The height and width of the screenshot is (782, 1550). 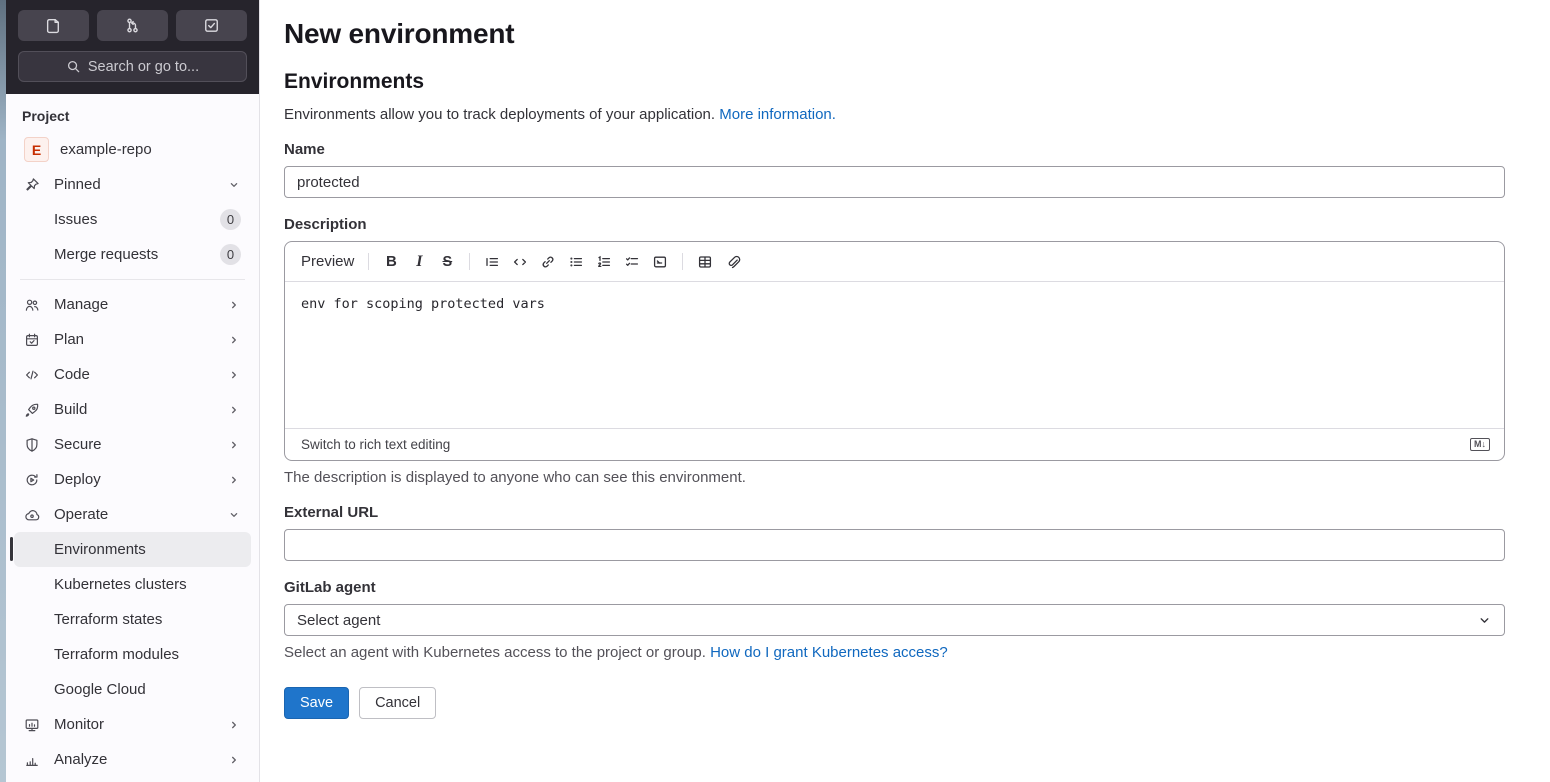 I want to click on sidebar-item-deploy: Deploy, so click(x=132, y=479).